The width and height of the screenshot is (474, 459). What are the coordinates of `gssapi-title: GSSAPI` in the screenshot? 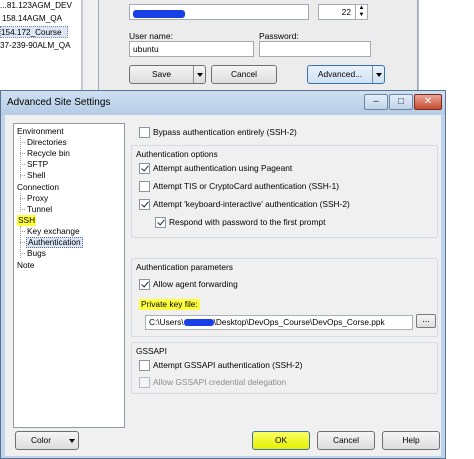 It's located at (151, 351).